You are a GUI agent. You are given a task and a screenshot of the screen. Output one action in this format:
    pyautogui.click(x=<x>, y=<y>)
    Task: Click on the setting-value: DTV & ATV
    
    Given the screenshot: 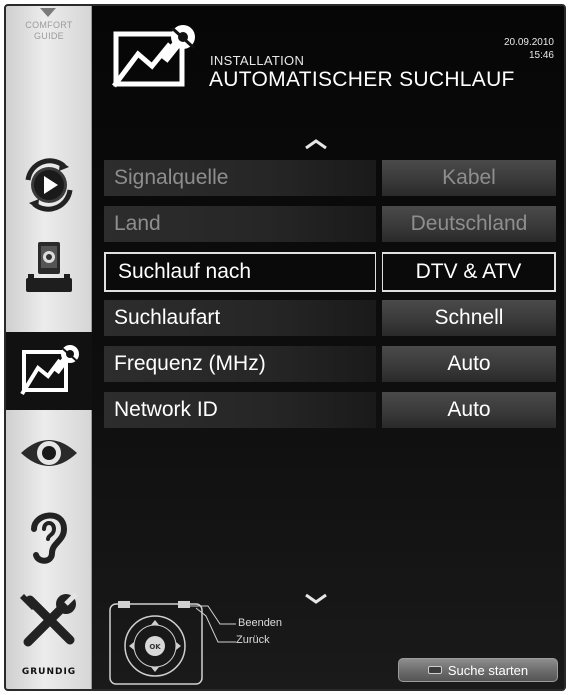 What is the action you would take?
    pyautogui.click(x=469, y=272)
    